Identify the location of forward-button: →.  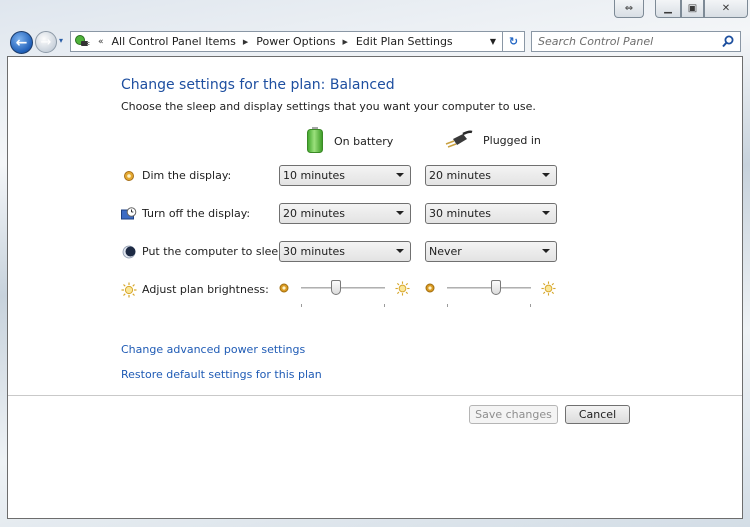
(46, 42).